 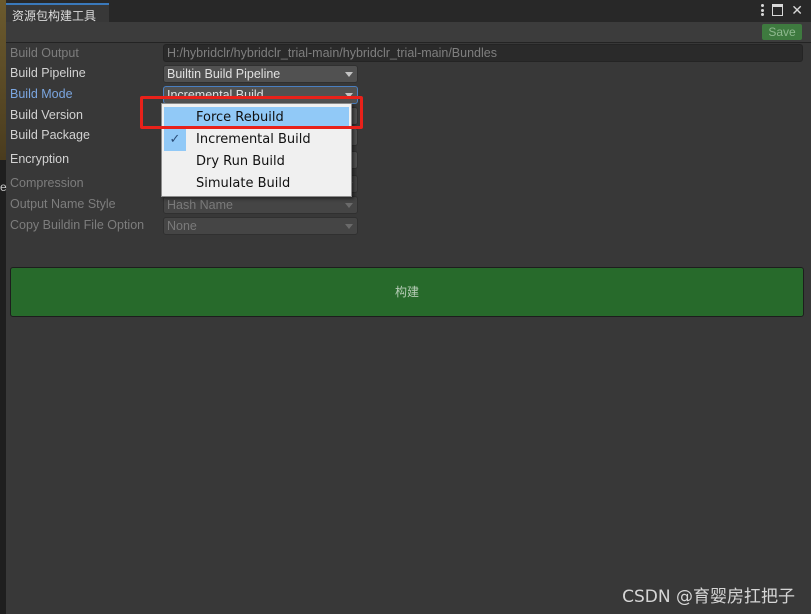 I want to click on encryption-label: Encryption, so click(x=40, y=159).